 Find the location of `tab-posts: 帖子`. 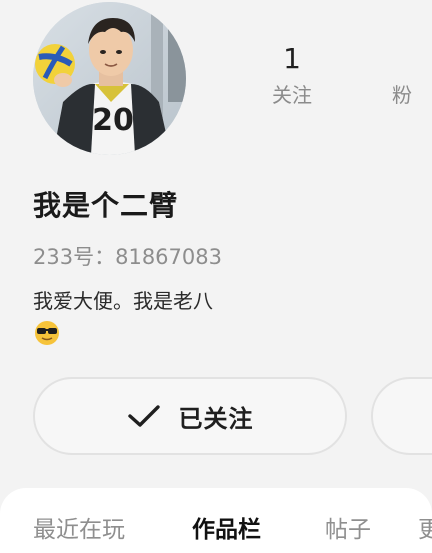

tab-posts: 帖子 is located at coordinates (348, 530).